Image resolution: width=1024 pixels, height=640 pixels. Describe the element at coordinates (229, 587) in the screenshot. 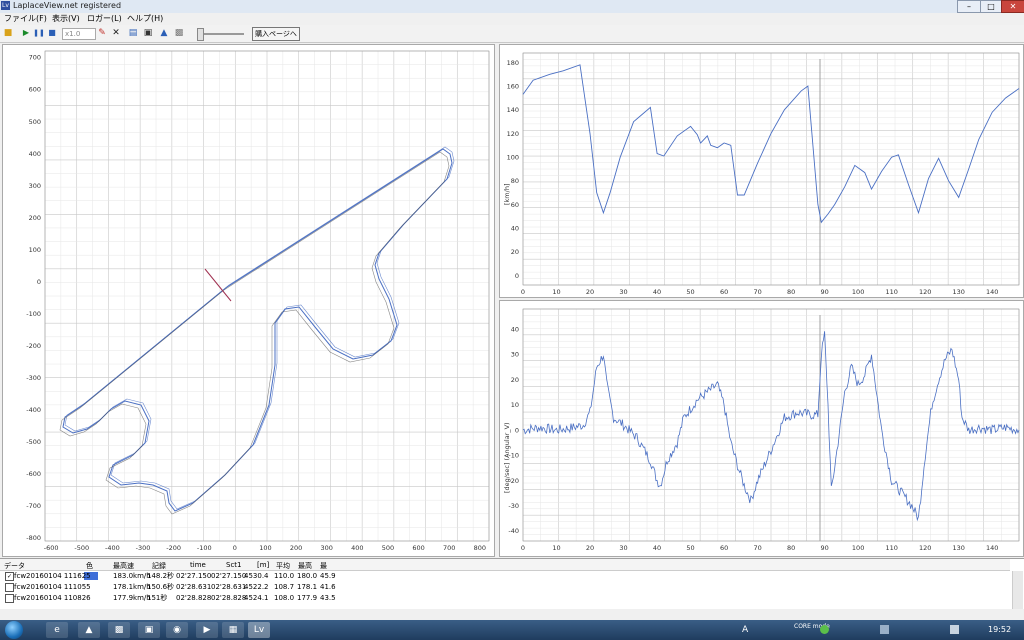

I see `row-sct1: 02'28.631` at that location.